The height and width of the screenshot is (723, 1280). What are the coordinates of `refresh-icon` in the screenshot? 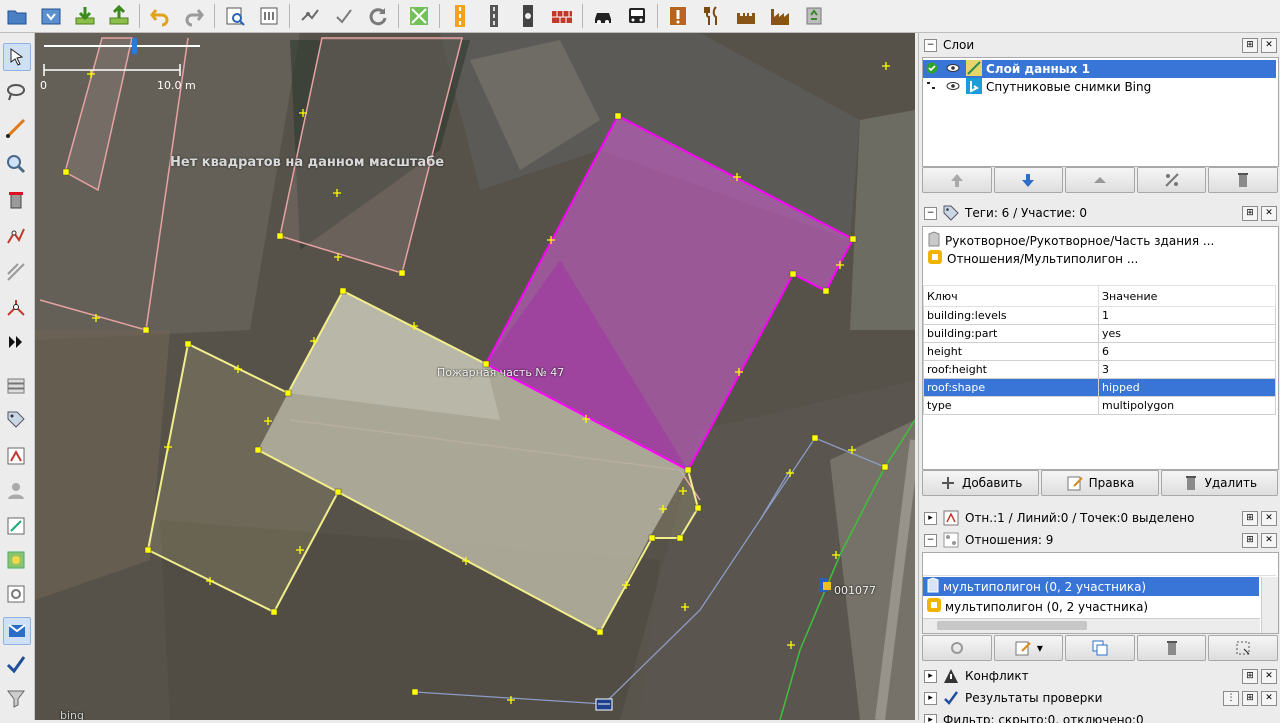 It's located at (378, 16).